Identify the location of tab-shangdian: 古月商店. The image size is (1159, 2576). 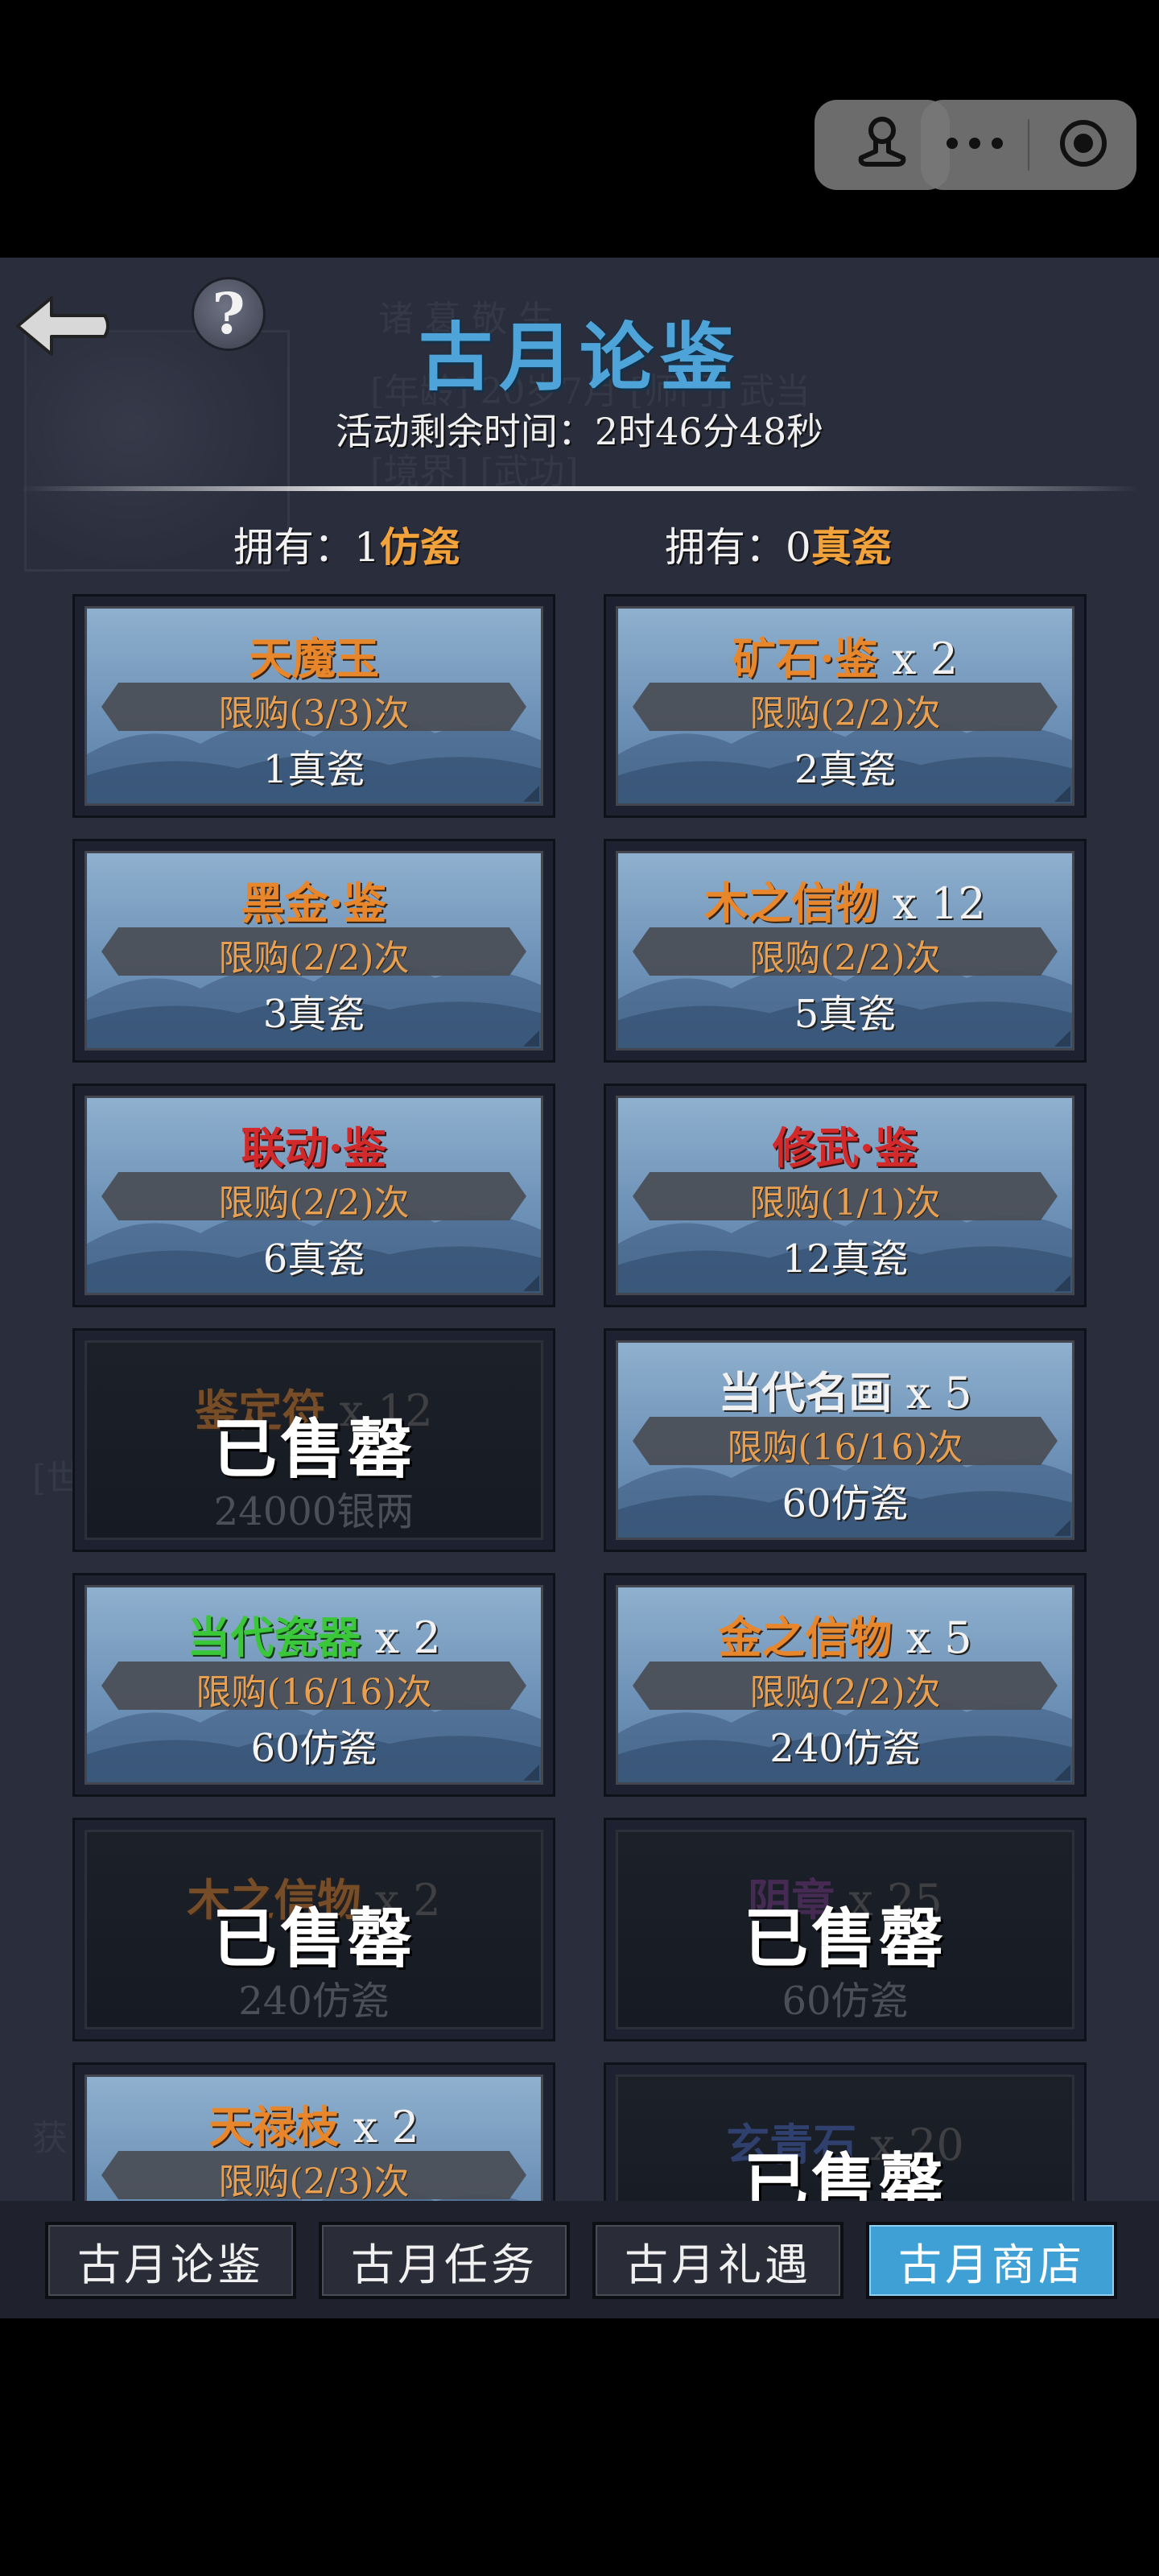
(991, 2260).